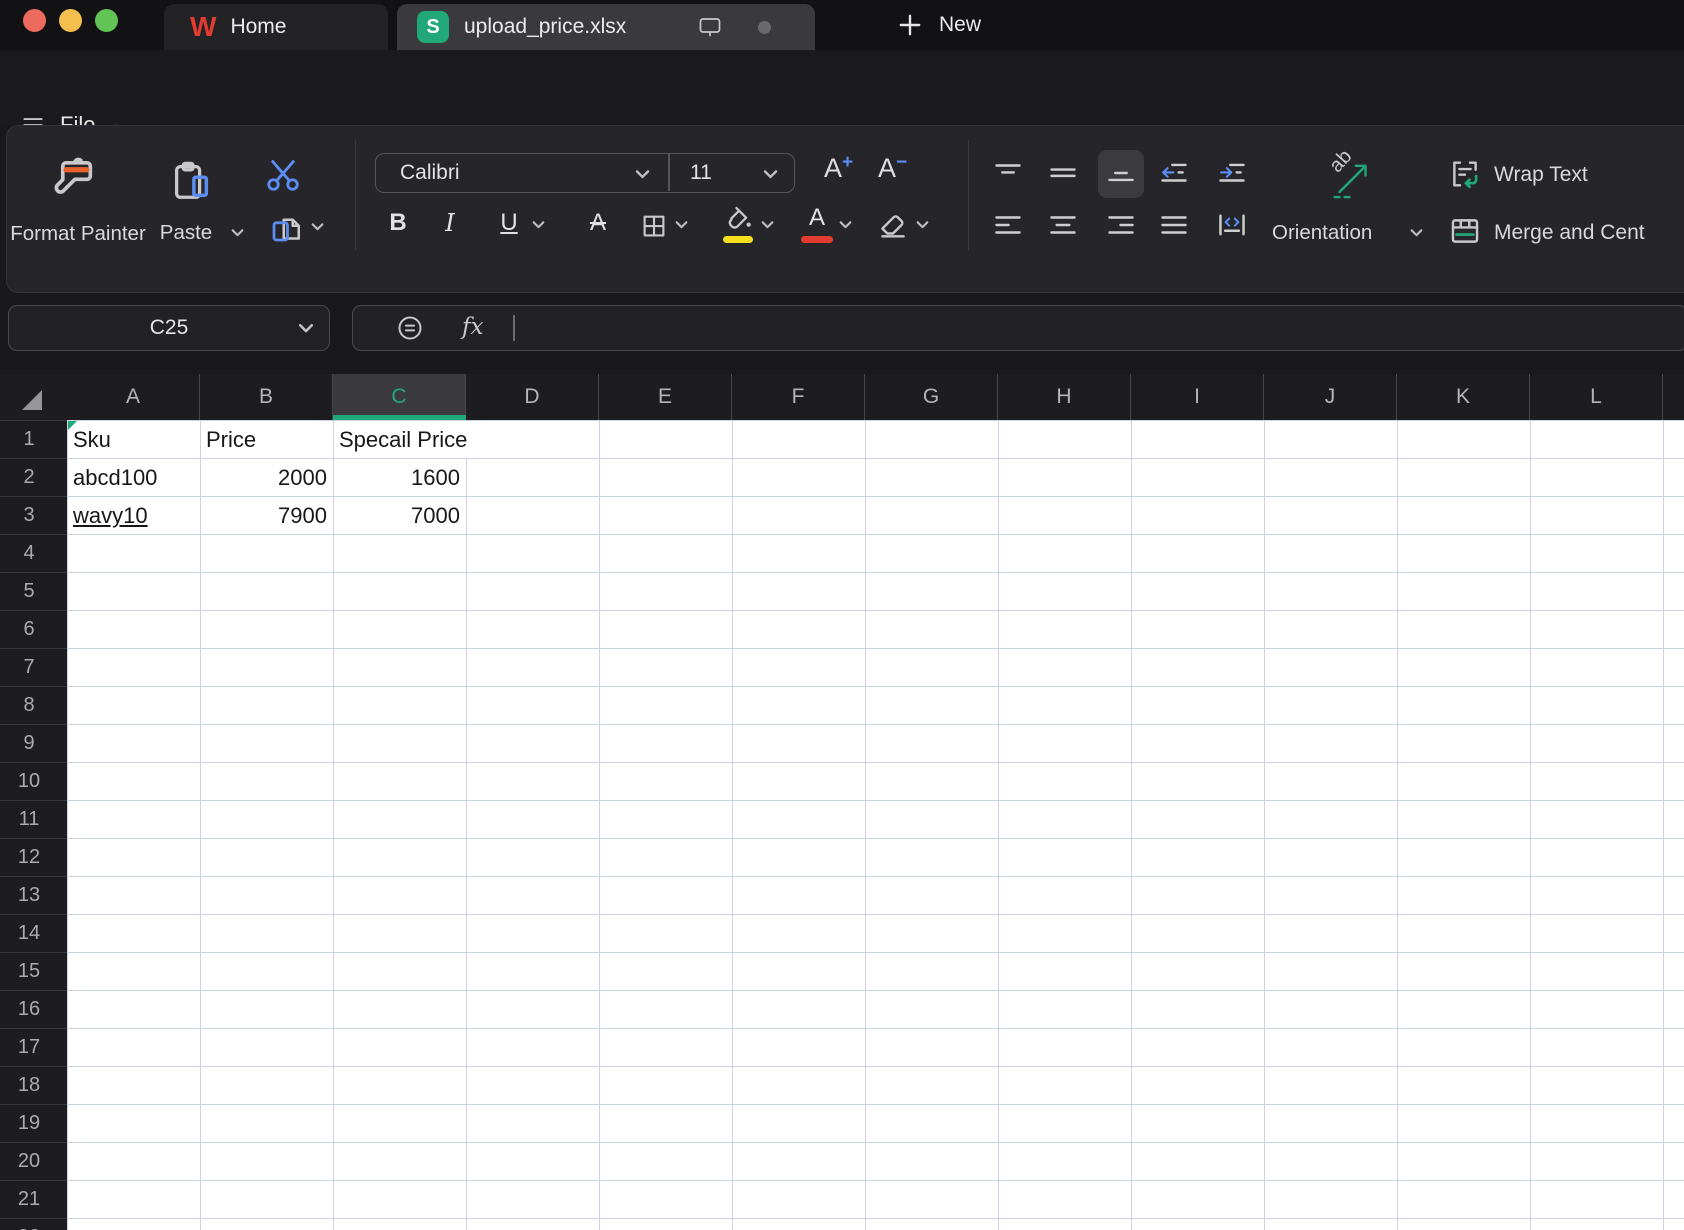 The image size is (1684, 1230). What do you see at coordinates (1063, 173) in the screenshot?
I see `align-middle-button` at bounding box center [1063, 173].